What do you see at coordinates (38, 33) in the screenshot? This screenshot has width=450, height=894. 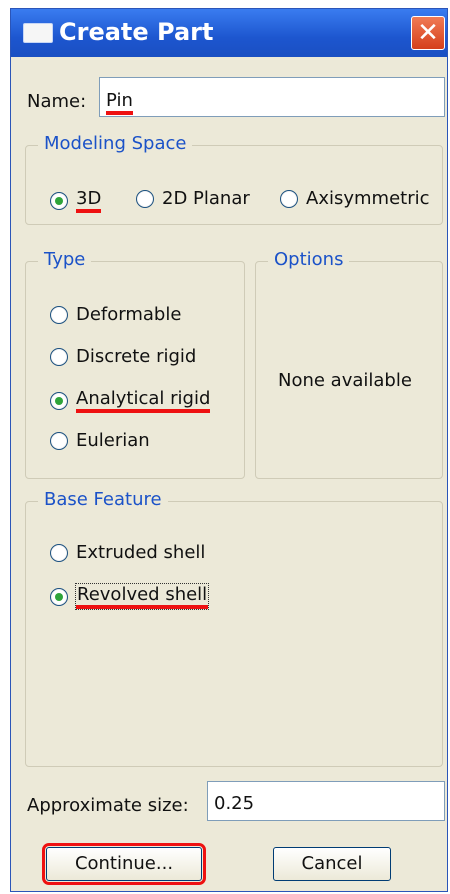 I see `window-icon` at bounding box center [38, 33].